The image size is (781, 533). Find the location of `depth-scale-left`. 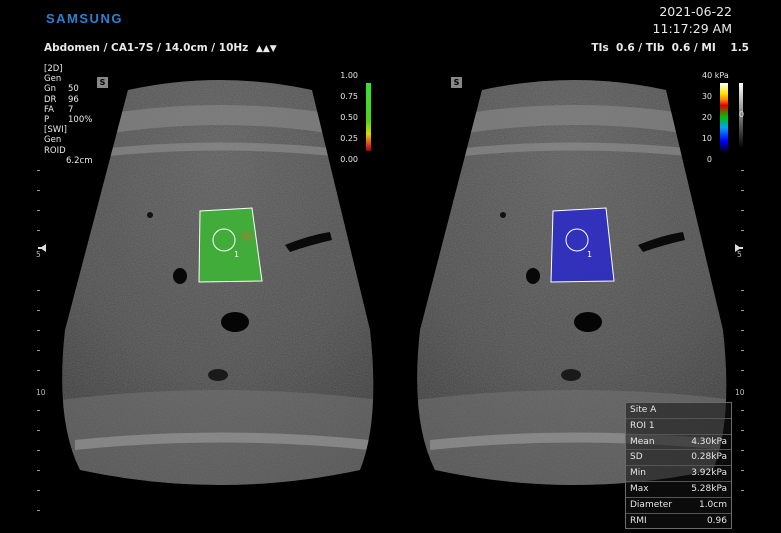

depth-scale-left is located at coordinates (38, 340).